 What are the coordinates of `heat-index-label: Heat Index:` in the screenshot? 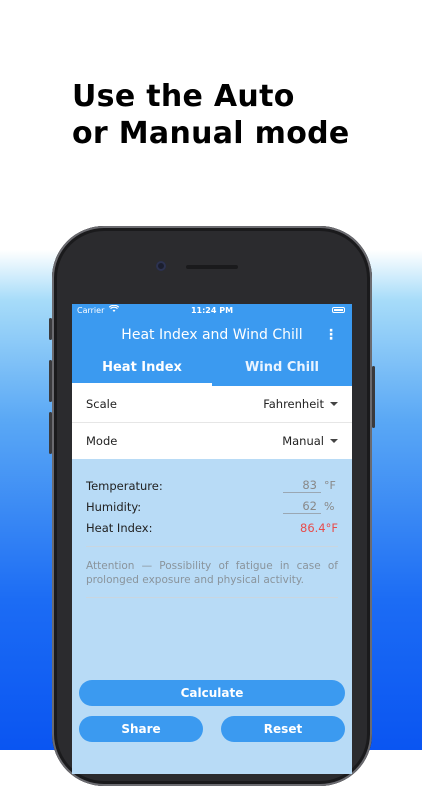 It's located at (119, 527).